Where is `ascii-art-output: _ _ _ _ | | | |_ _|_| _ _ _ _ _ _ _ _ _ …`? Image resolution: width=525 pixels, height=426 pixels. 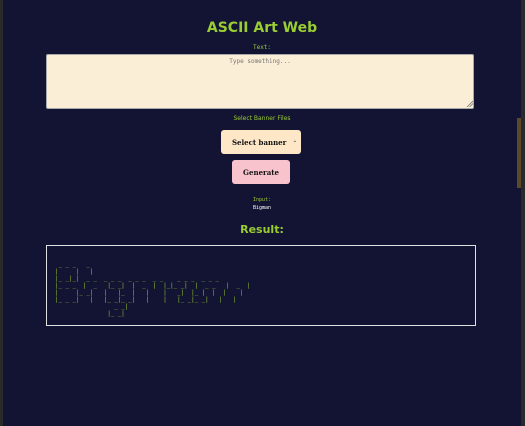
ascii-art-output: _ _ _ _ | | | |_ _|_| _ _ _ _ _ _ _ _ _ … is located at coordinates (153, 289).